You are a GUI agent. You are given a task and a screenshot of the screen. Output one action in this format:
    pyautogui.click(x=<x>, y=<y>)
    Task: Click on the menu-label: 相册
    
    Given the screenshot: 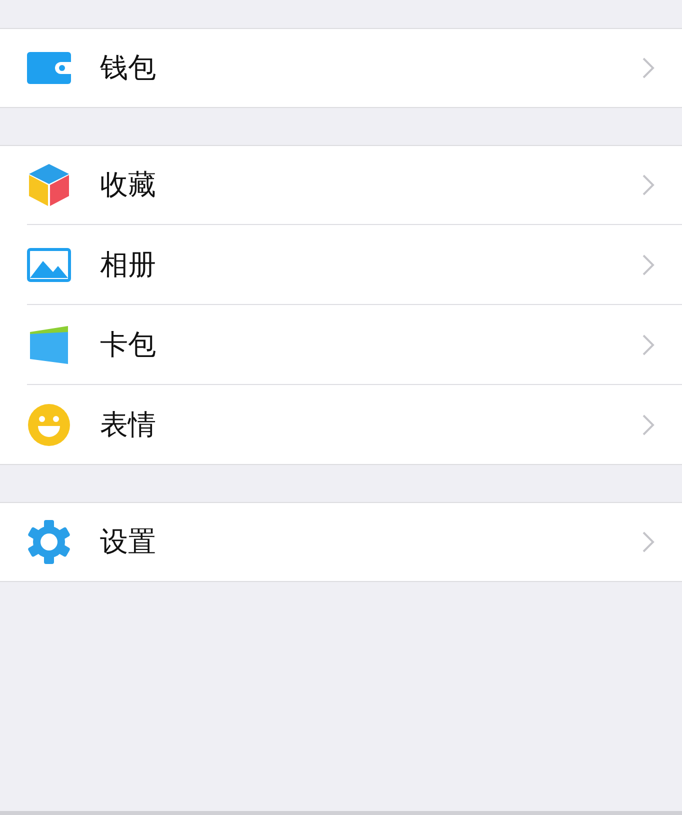 What is the action you would take?
    pyautogui.click(x=128, y=264)
    